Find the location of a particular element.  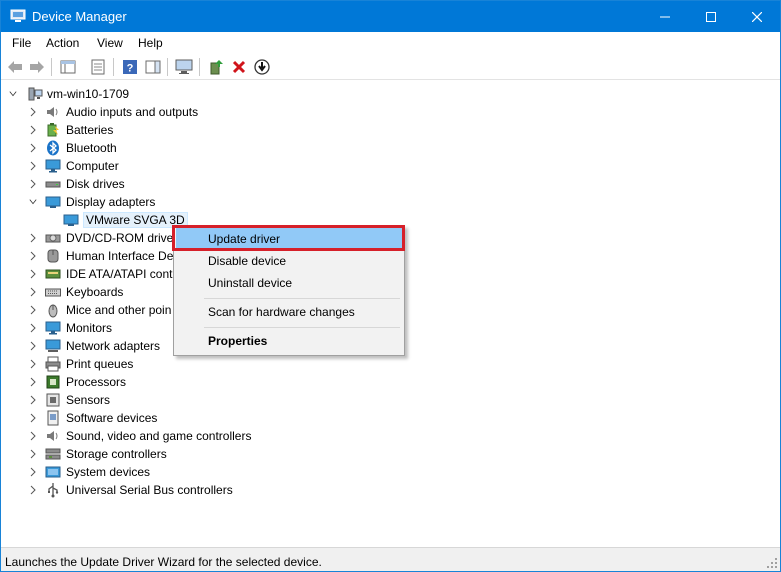

tree-category: Universal Serial Bus controllers is located at coordinates (201, 490).